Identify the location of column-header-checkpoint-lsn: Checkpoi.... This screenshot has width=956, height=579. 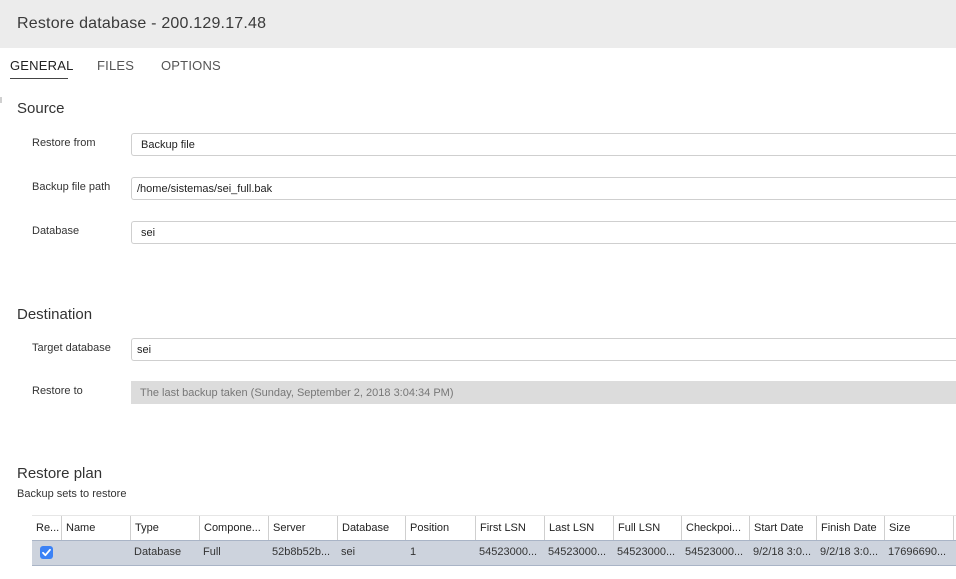
(716, 528).